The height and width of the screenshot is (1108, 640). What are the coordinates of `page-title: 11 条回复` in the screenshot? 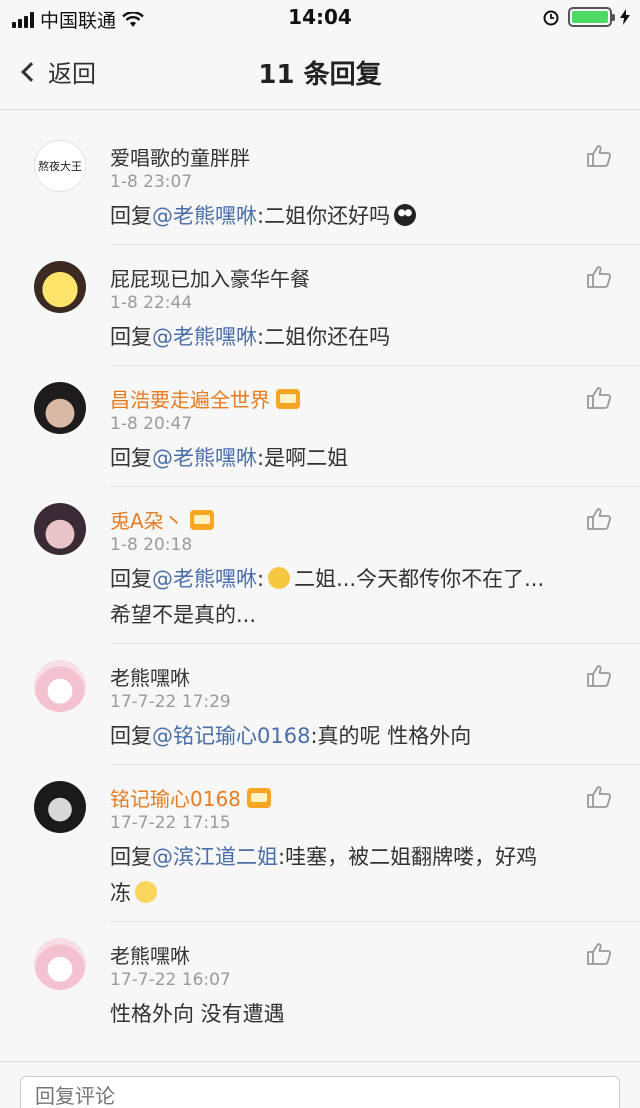 It's located at (320, 75).